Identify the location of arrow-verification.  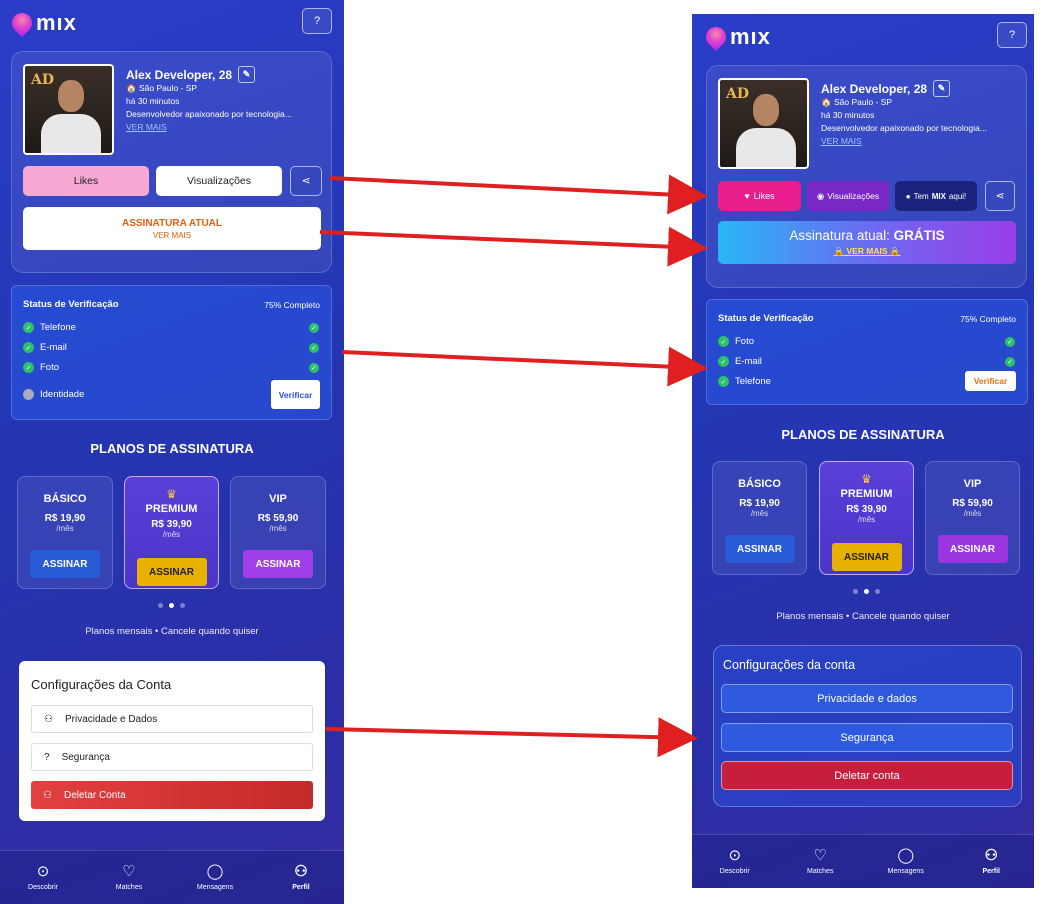
(524, 366).